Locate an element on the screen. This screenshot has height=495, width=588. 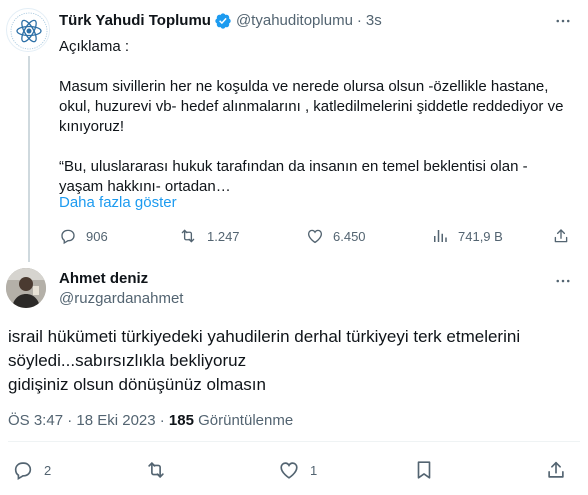
main-tweet-actions: 2 1 is located at coordinates (294, 470).